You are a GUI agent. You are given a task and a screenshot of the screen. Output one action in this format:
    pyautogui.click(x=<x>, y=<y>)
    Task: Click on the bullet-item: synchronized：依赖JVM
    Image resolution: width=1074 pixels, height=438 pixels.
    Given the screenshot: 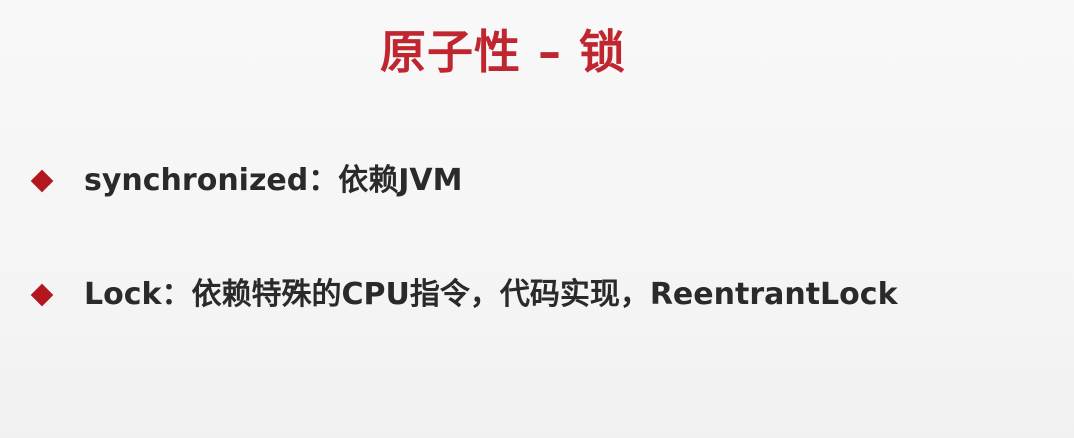 What is the action you would take?
    pyautogui.click(x=246, y=181)
    